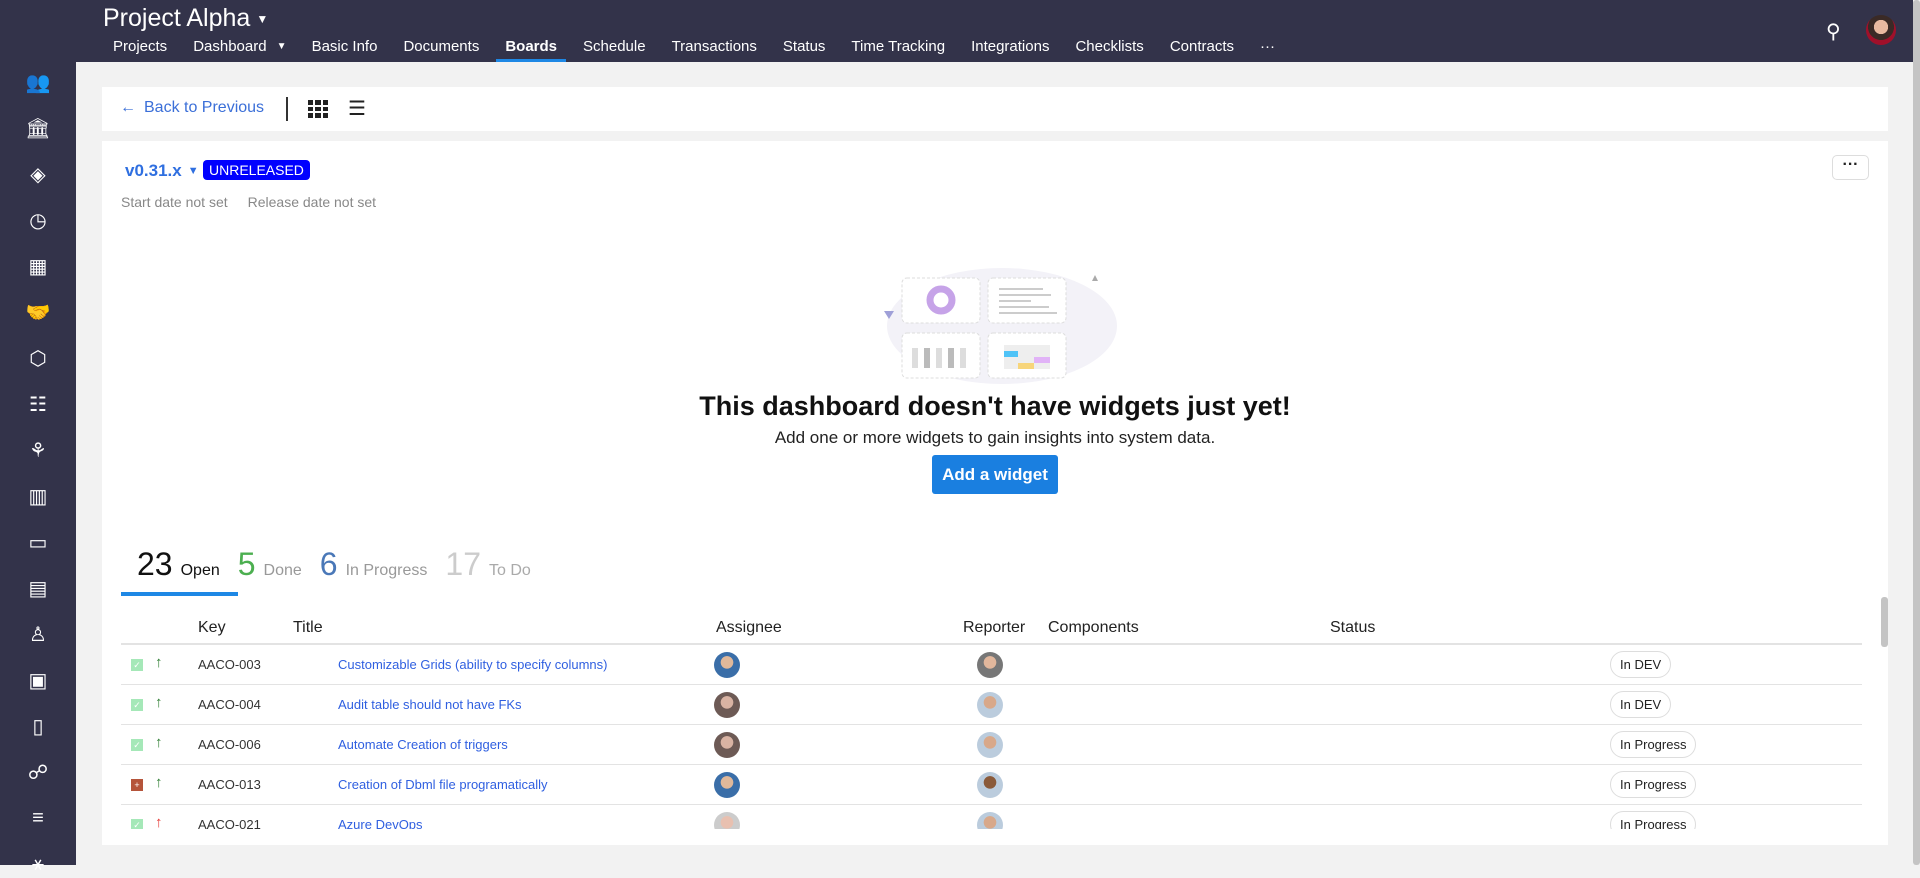 Image resolution: width=1920 pixels, height=878 pixels. Describe the element at coordinates (749, 628) in the screenshot. I see `column-header-assignee: Assignee` at that location.